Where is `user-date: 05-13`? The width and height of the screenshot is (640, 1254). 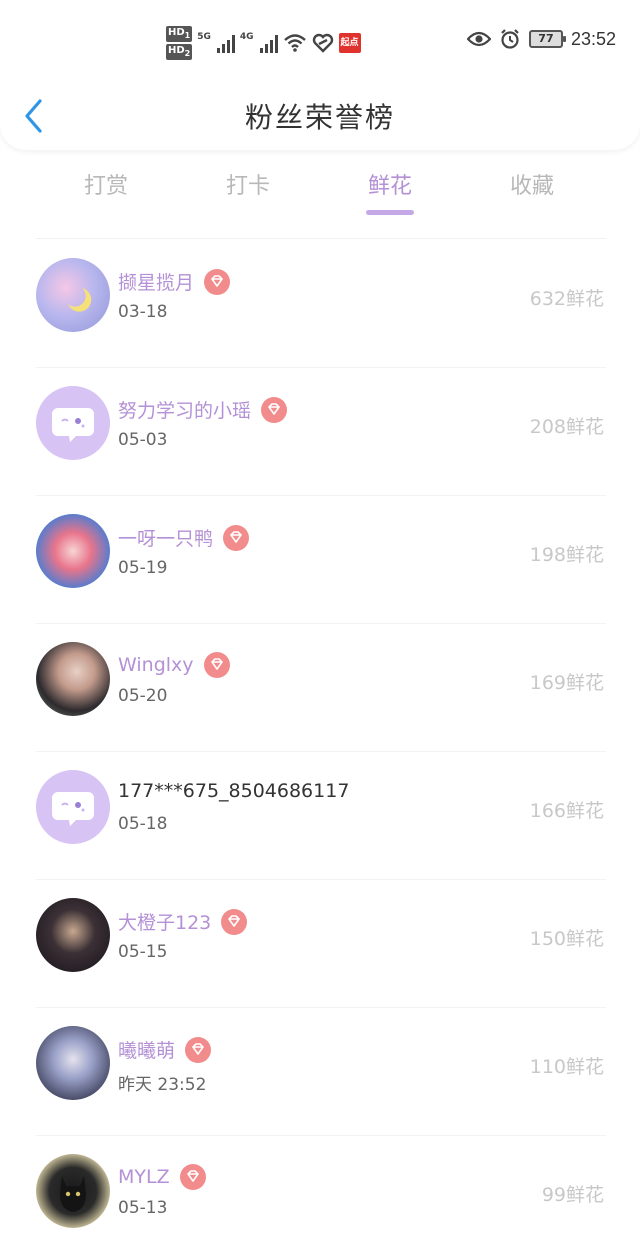 user-date: 05-13 is located at coordinates (143, 1208).